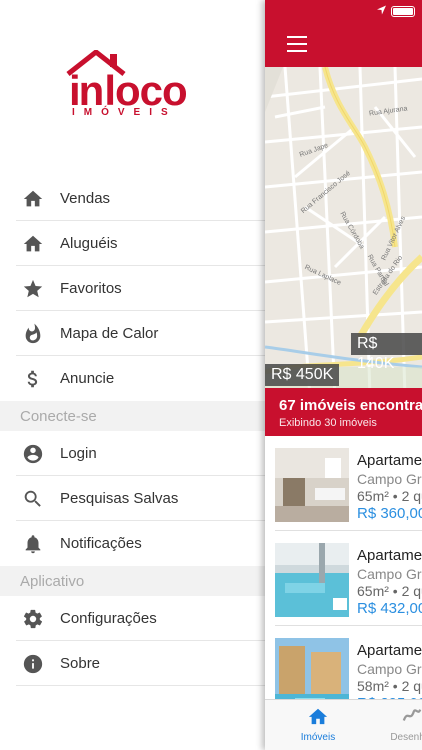 This screenshot has width=422, height=750. What do you see at coordinates (124, 112) in the screenshot?
I see `logo-subtitle: IMÓVEIS` at bounding box center [124, 112].